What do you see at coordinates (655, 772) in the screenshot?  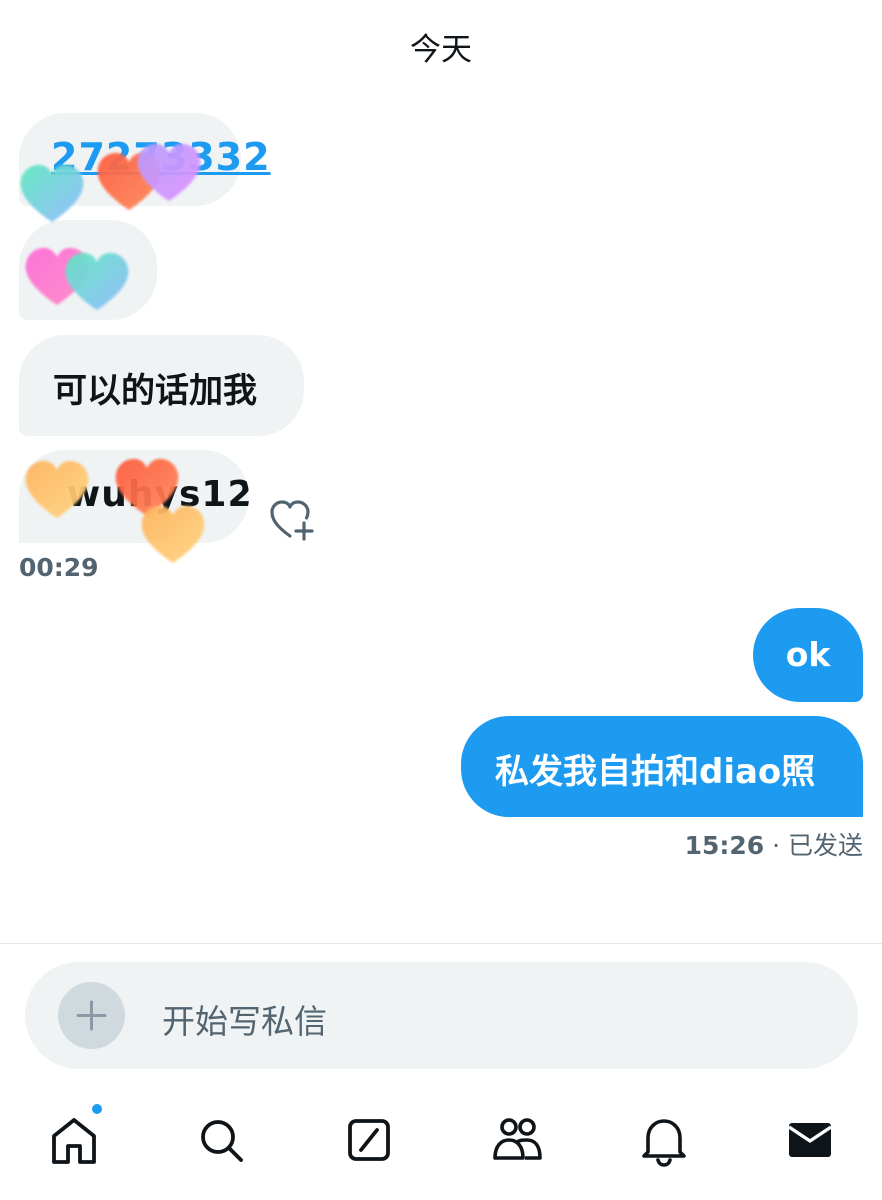 I see `sent-message-text: 私发我自拍和diao照` at bounding box center [655, 772].